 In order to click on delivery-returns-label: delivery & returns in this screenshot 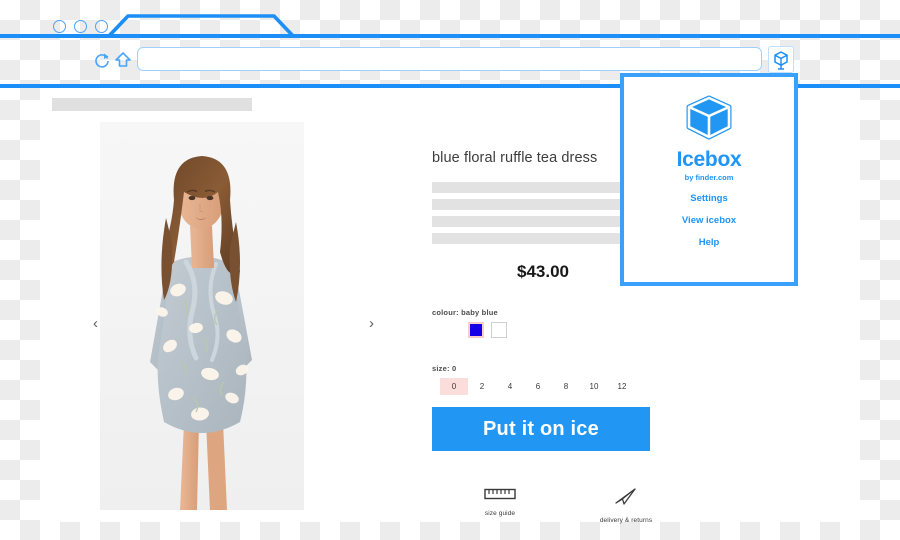, I will do `click(626, 520)`.